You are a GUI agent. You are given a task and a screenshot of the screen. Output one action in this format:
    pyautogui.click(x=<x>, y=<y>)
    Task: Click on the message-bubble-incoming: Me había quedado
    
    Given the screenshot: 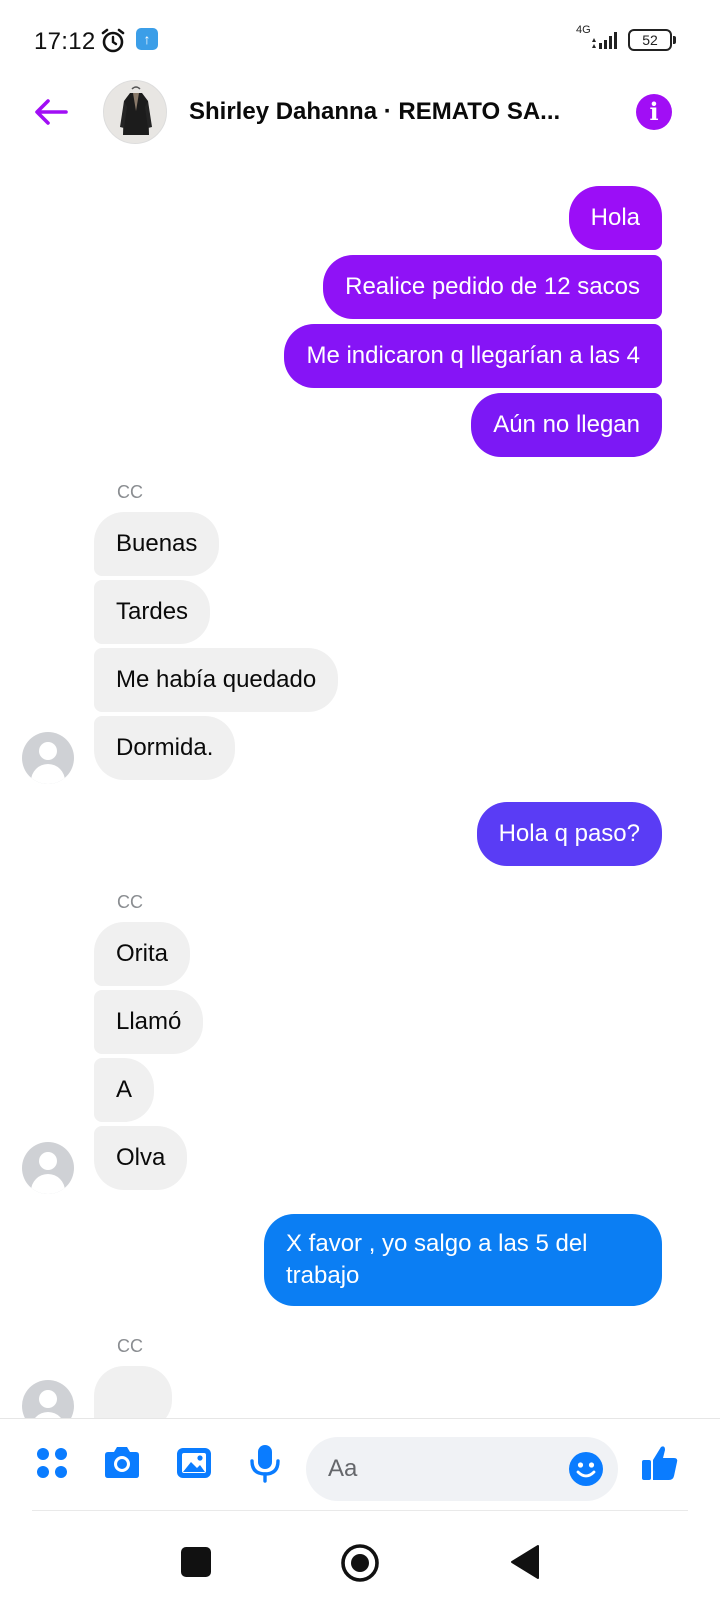 What is the action you would take?
    pyautogui.click(x=216, y=680)
    